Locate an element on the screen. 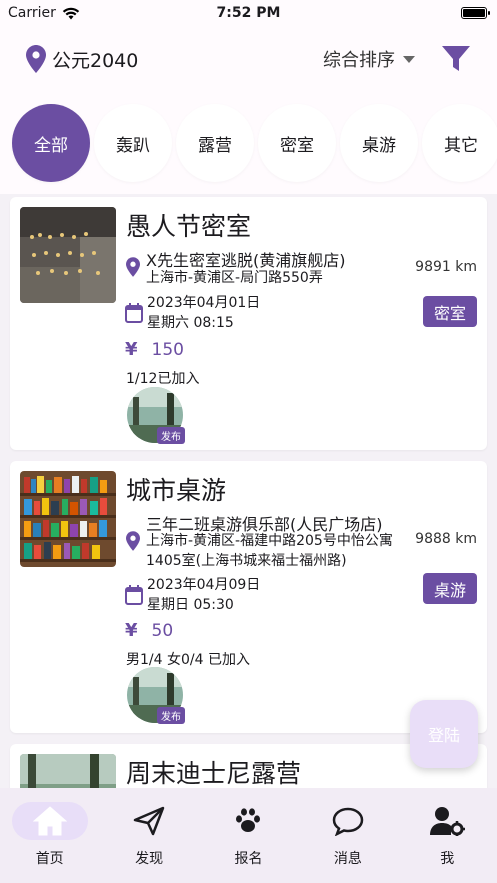 The image size is (497, 883). bottom-nav: 首页 发现 报名 消息 我 is located at coordinates (248, 835).